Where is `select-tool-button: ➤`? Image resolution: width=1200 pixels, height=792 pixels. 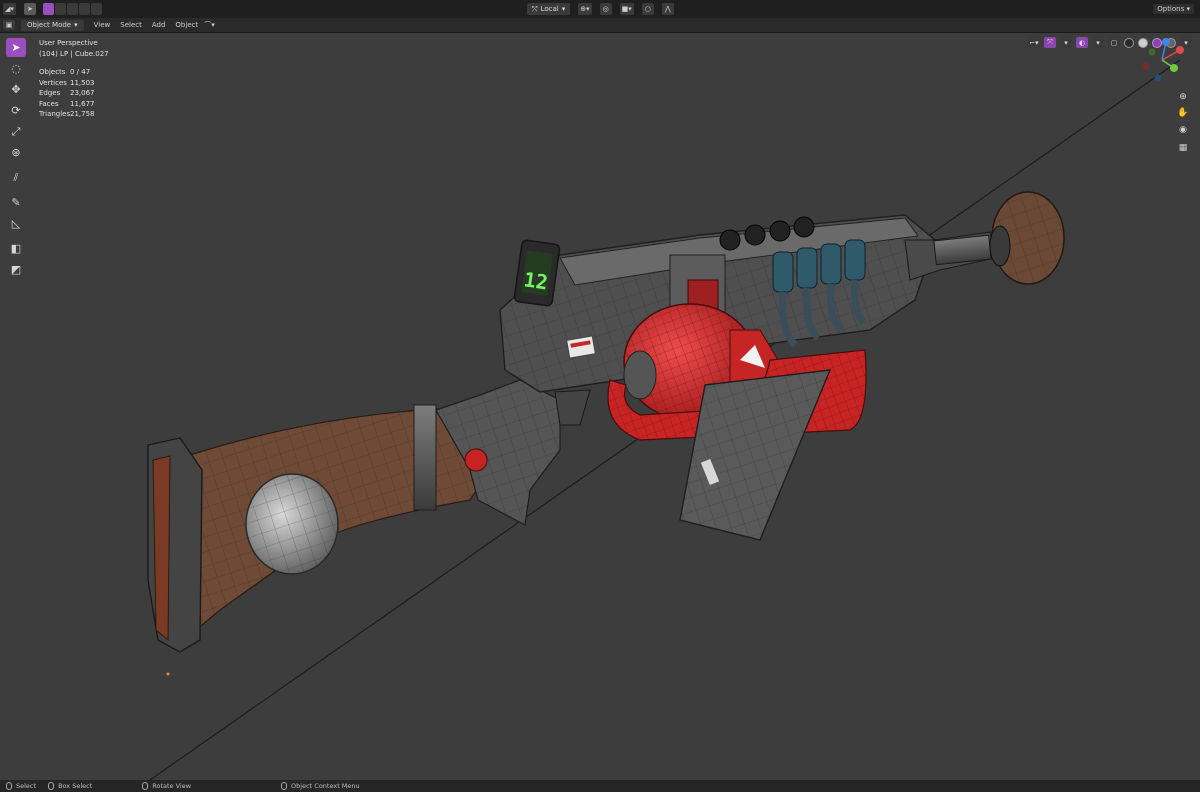 select-tool-button: ➤ is located at coordinates (29, 9).